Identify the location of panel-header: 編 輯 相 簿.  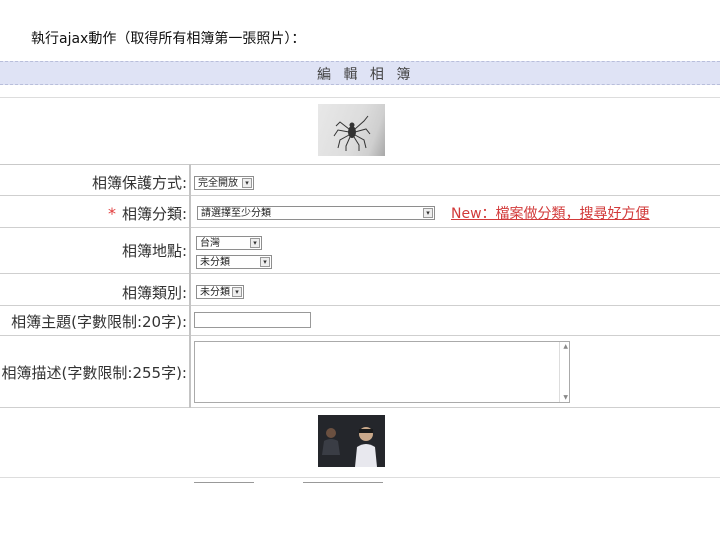
(360, 73).